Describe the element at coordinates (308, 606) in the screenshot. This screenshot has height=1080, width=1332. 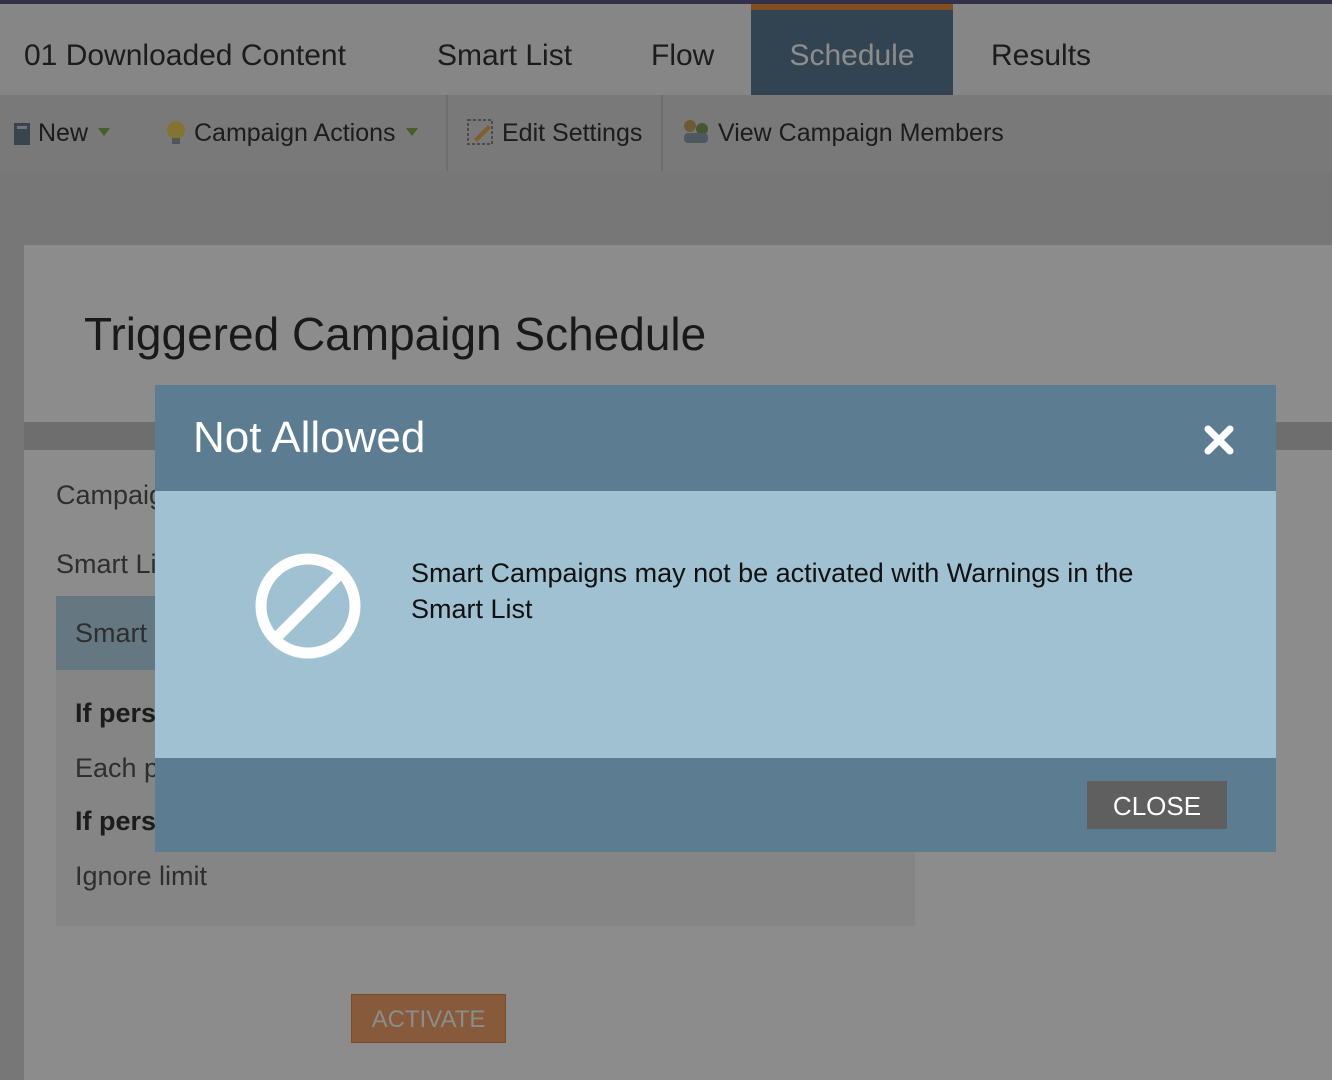
I see `prohibited-icon` at that location.